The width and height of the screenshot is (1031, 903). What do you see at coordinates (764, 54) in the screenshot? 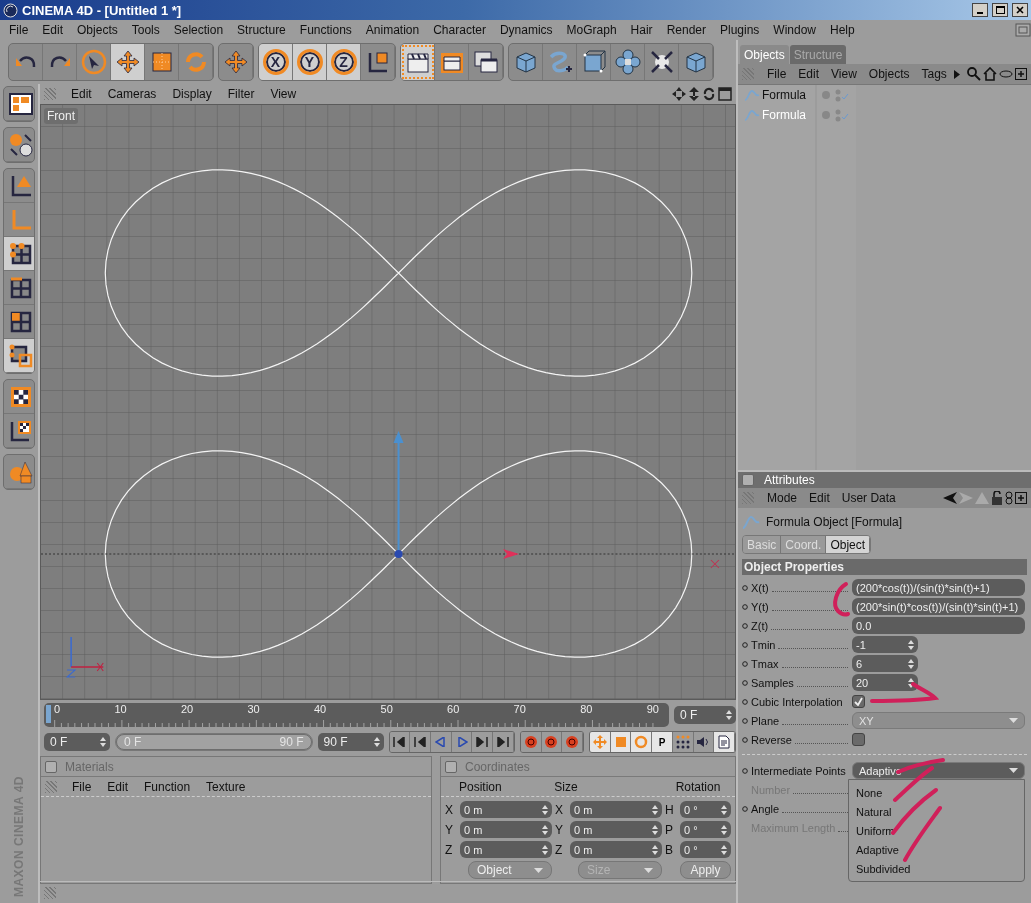
I see `panel-tab: Objects` at bounding box center [764, 54].